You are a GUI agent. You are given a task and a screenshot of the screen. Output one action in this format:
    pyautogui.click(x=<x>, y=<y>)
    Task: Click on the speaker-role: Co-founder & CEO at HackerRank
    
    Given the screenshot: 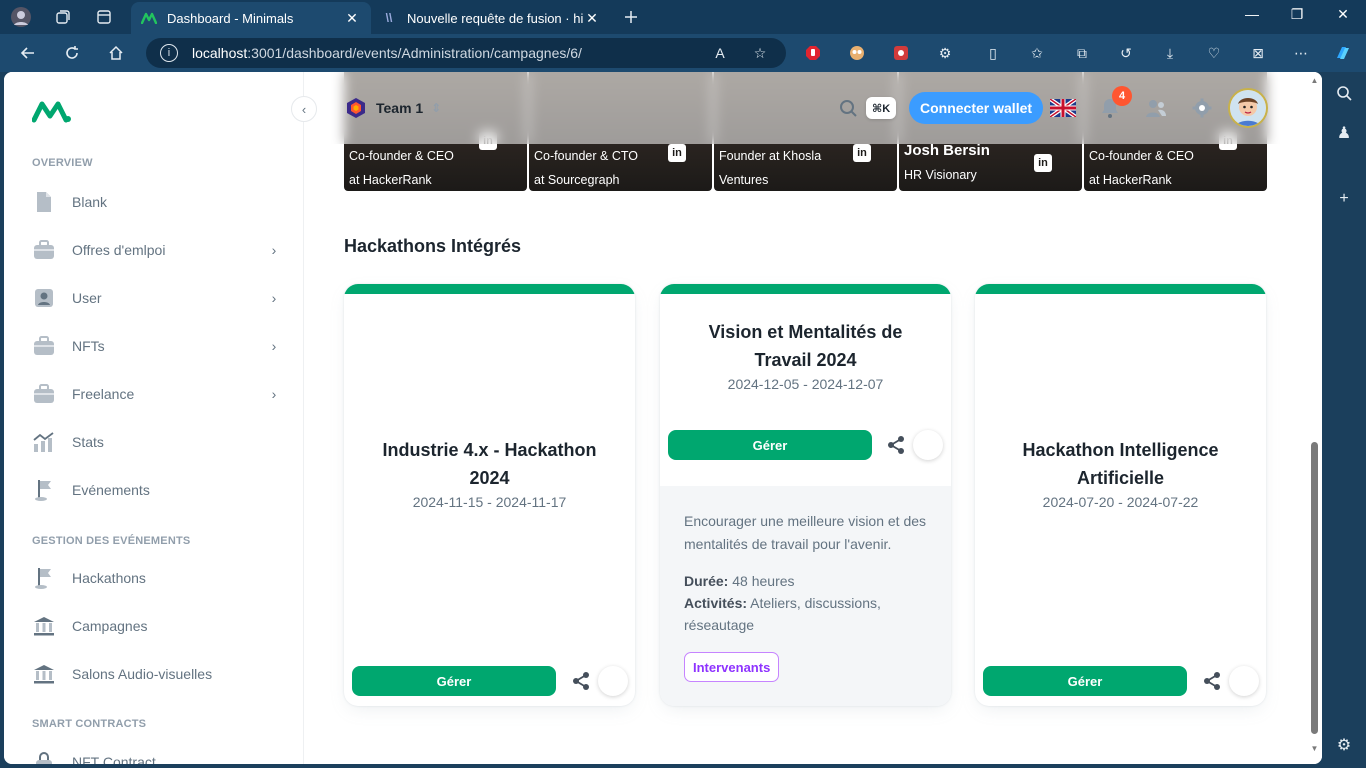 What is the action you would take?
    pyautogui.click(x=401, y=168)
    